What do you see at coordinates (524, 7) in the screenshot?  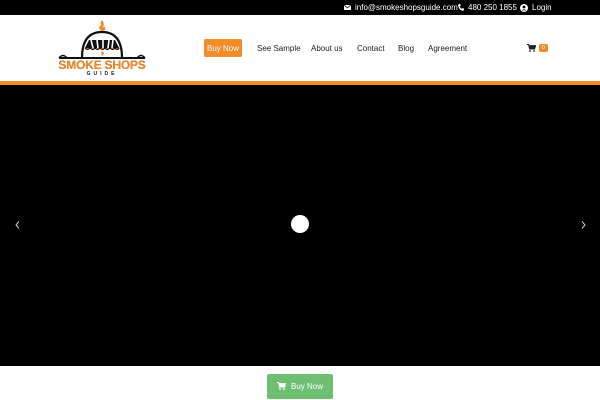 I see `user-circle-icon` at bounding box center [524, 7].